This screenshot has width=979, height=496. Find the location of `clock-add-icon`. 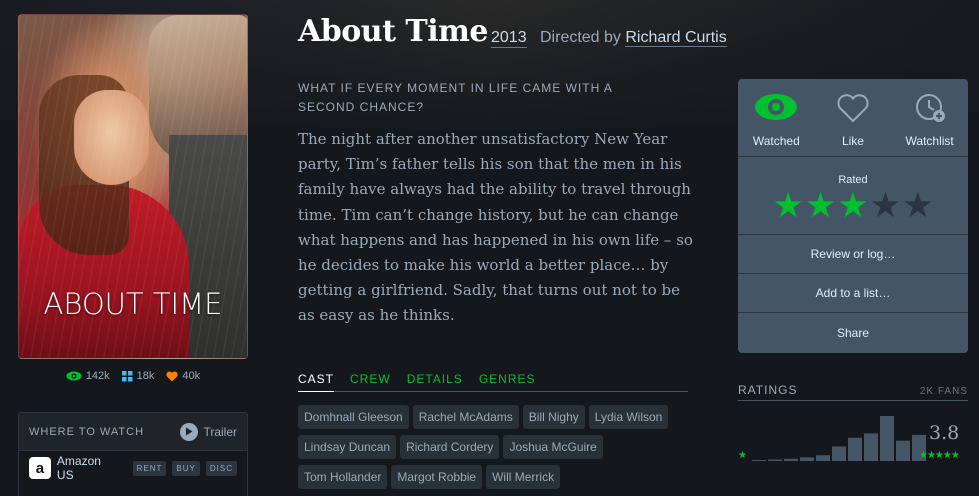

clock-add-icon is located at coordinates (930, 110).